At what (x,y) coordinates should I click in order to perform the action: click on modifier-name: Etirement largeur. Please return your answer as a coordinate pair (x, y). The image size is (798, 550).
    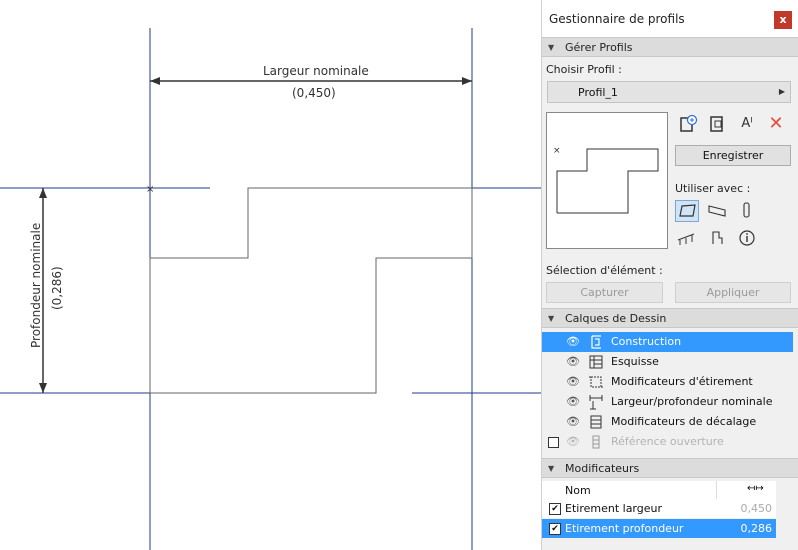
    Looking at the image, I should click on (614, 508).